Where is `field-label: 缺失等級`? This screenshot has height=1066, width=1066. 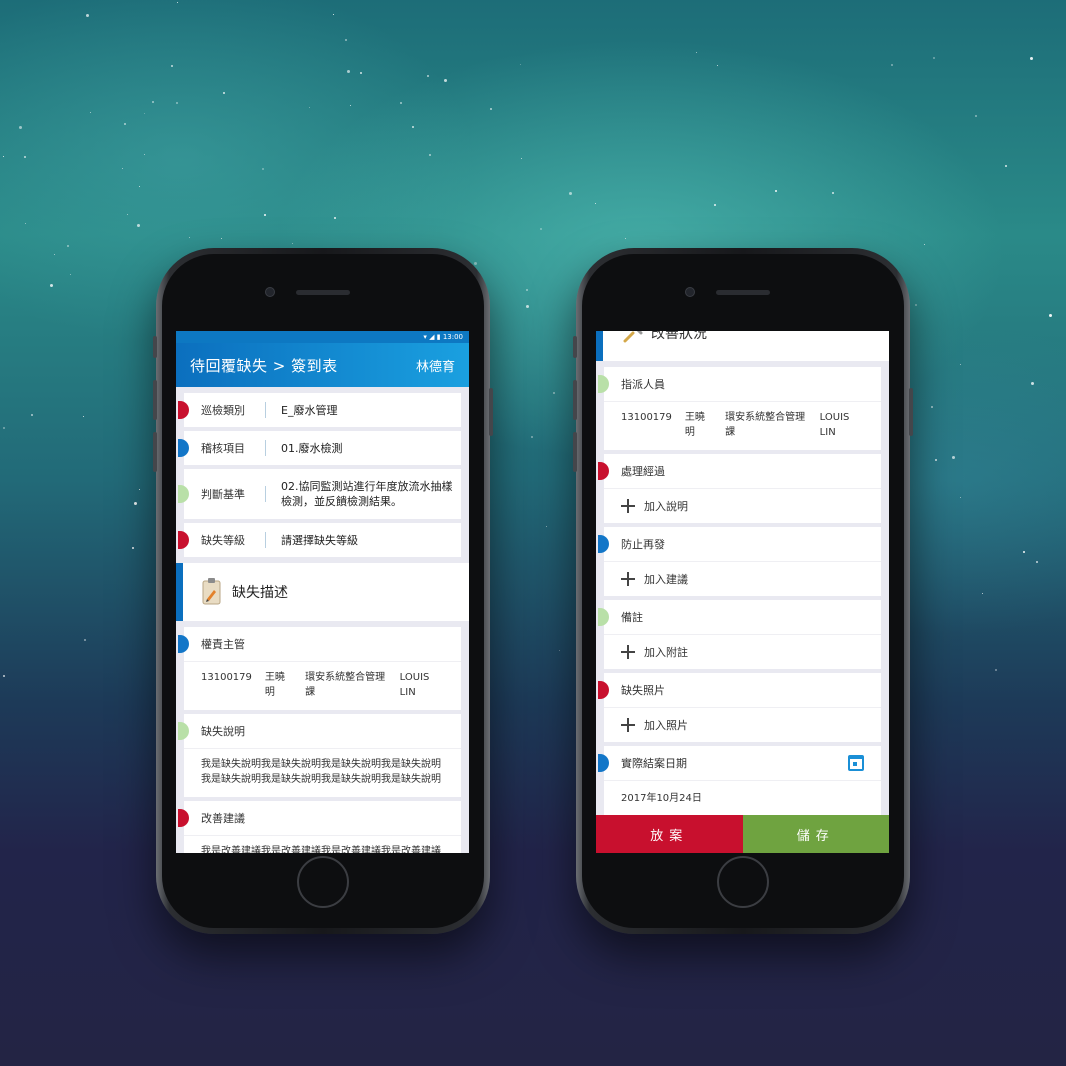
field-label: 缺失等級 is located at coordinates (225, 540).